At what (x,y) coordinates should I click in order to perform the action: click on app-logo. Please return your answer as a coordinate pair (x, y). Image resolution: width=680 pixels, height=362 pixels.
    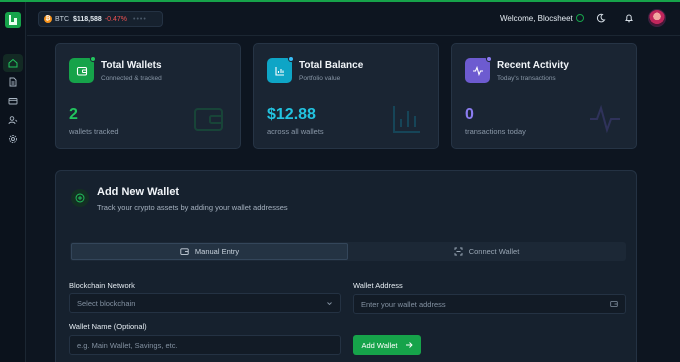
    Looking at the image, I should click on (13, 20).